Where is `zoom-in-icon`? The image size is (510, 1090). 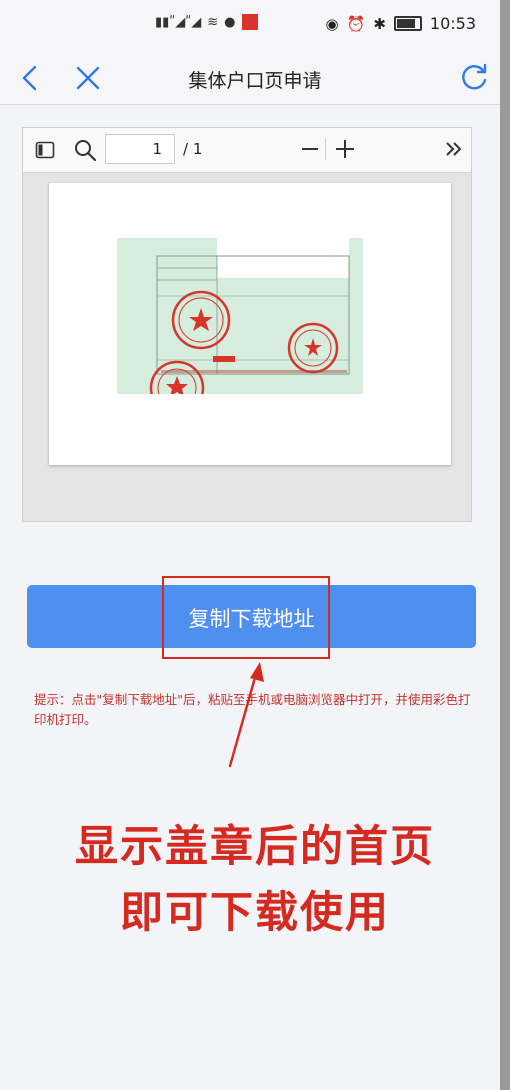 zoom-in-icon is located at coordinates (345, 149).